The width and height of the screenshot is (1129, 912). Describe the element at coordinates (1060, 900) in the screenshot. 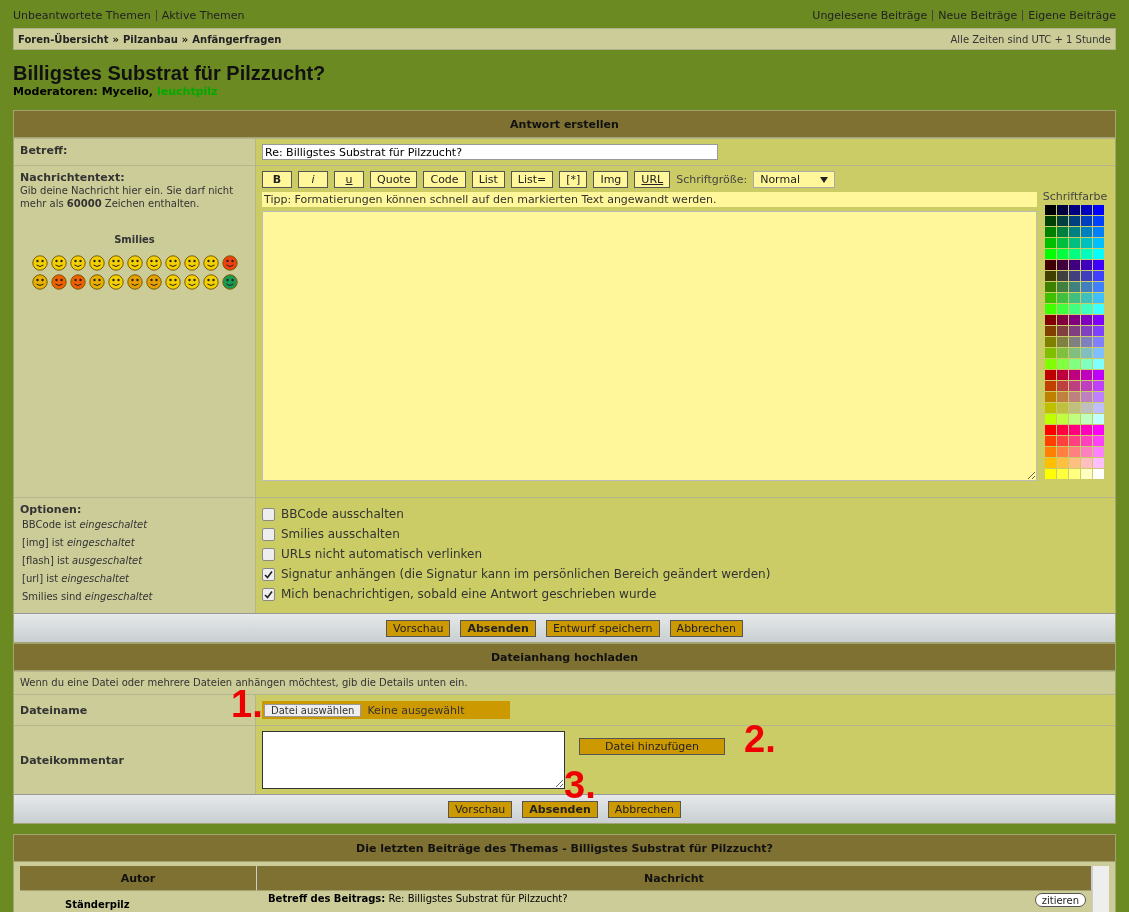

I see `cite-post-button: zitieren` at that location.